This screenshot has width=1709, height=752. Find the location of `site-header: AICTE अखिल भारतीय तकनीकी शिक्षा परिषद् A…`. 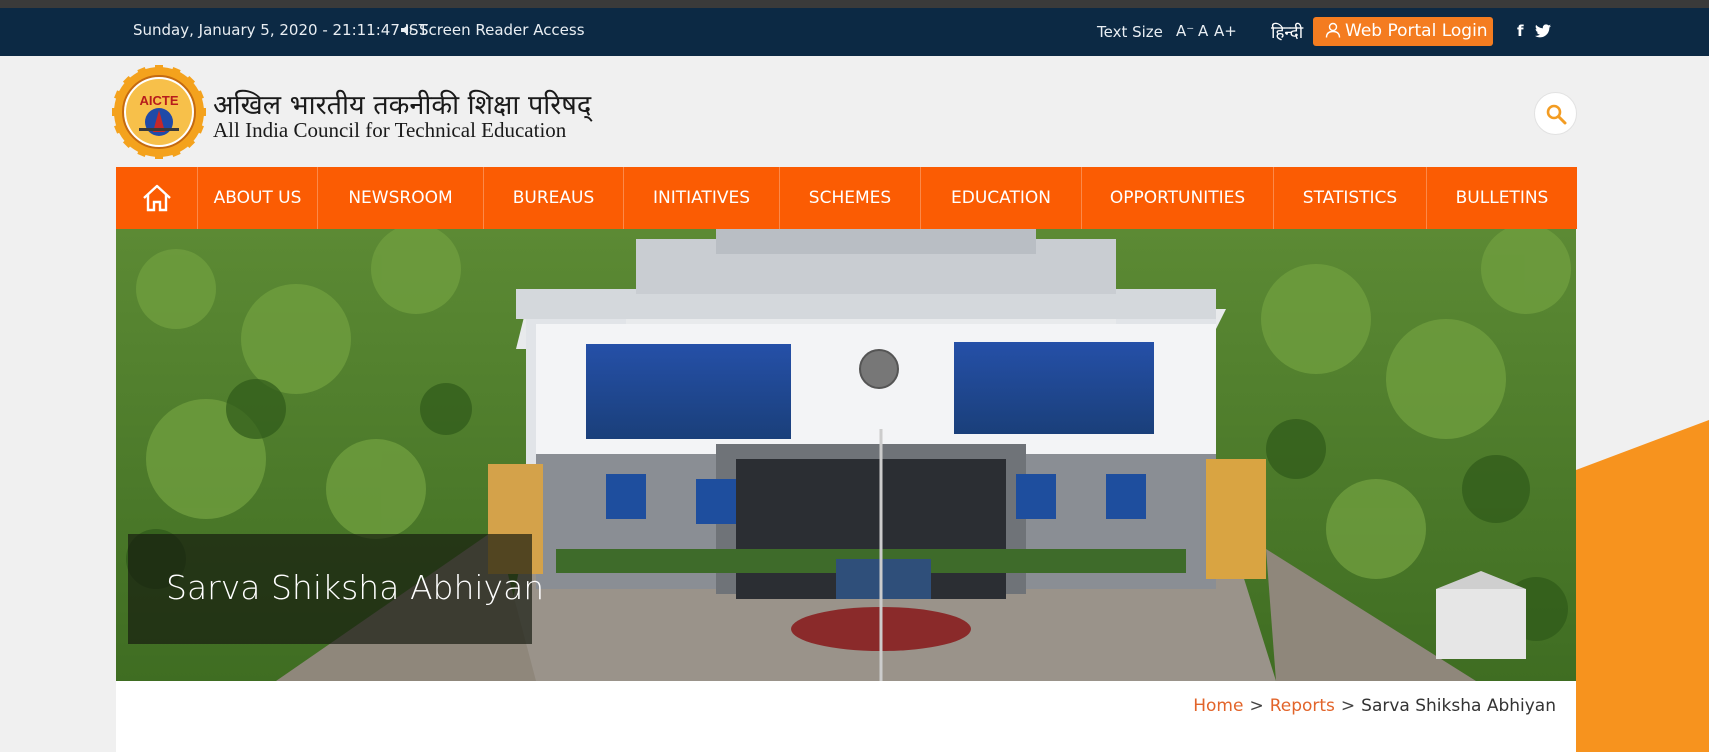

site-header: AICTE अखिल भारतीय तकनीकी शिक्षा परिषद् A… is located at coordinates (854, 111).